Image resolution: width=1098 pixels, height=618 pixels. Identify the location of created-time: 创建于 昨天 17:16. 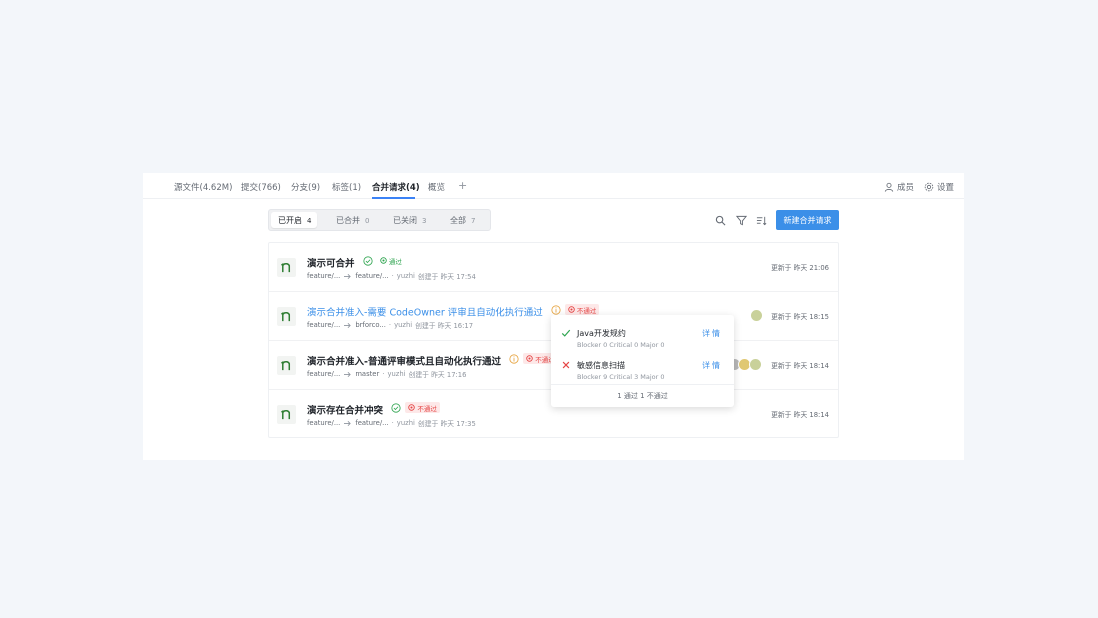
(437, 375).